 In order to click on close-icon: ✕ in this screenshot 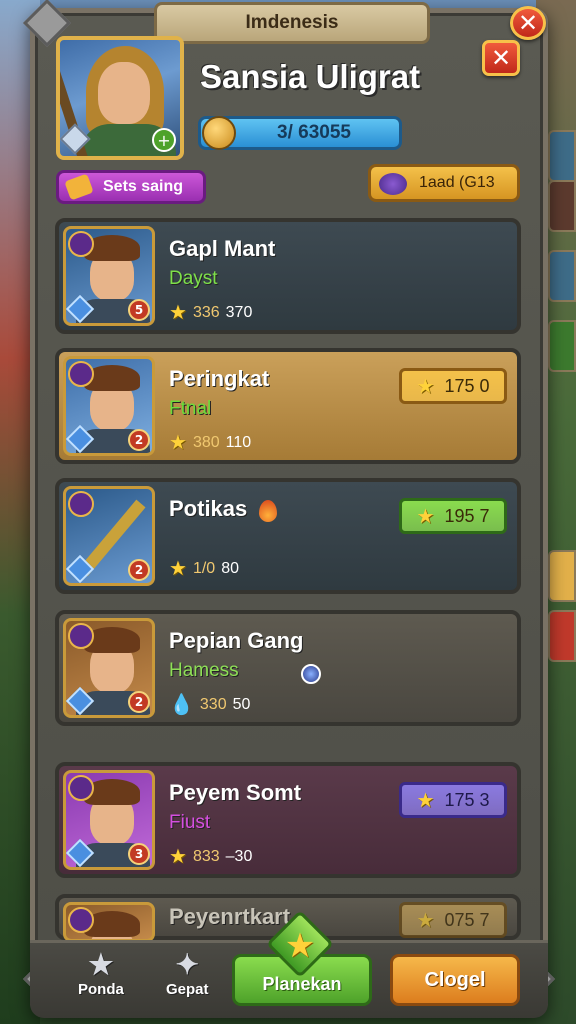, I will do `click(528, 23)`.